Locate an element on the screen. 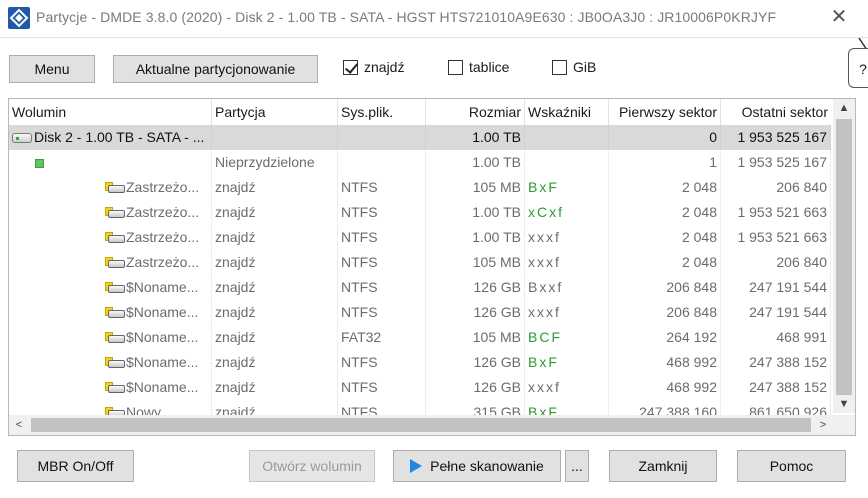 This screenshot has width=868, height=498. column-header-size: Rozmiar is located at coordinates (475, 112).